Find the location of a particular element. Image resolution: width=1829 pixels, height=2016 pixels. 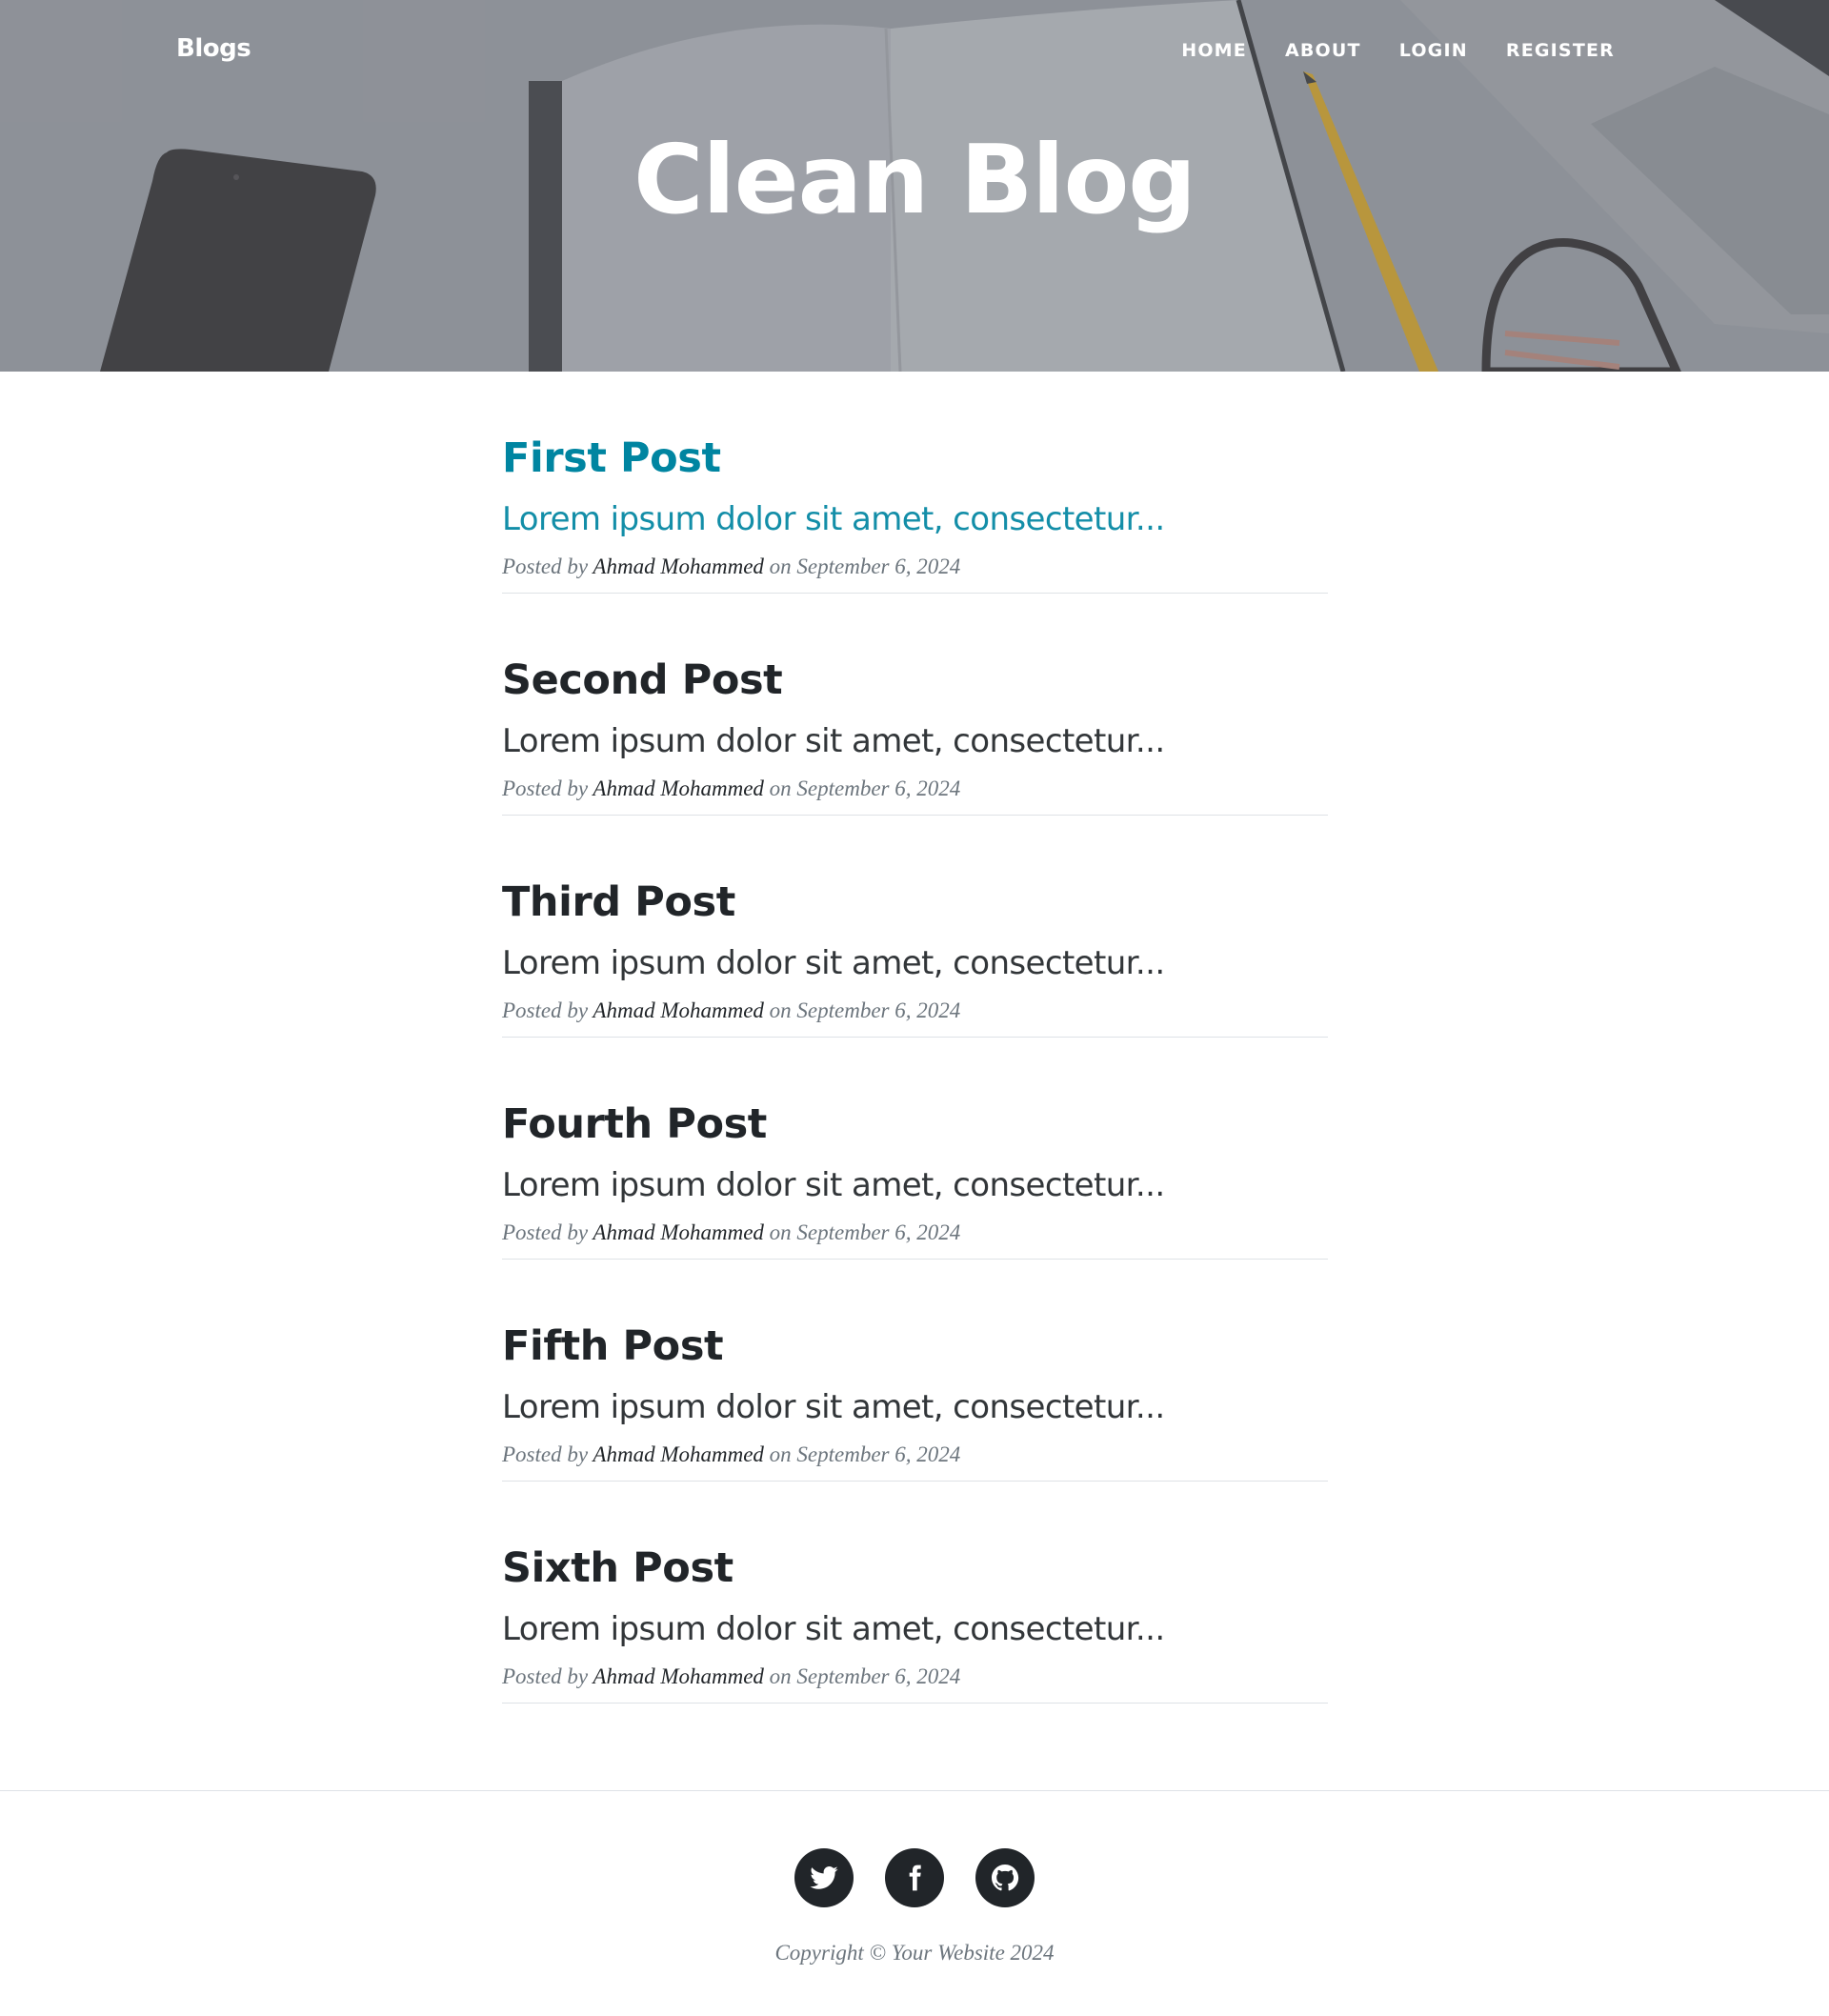

copyright-text: Copyright © Your Website 2024 is located at coordinates (914, 1953).